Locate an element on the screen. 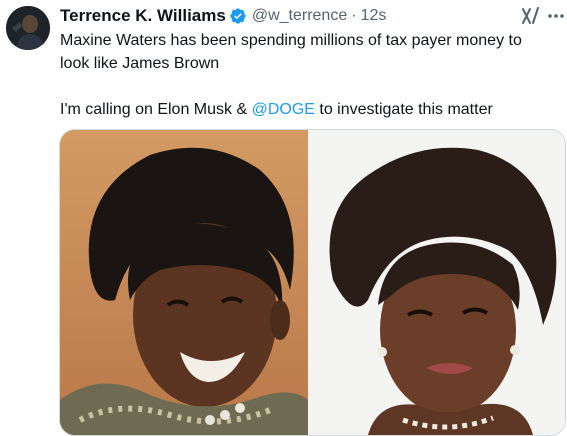  display-name: Terrence K. Williams is located at coordinates (143, 16).